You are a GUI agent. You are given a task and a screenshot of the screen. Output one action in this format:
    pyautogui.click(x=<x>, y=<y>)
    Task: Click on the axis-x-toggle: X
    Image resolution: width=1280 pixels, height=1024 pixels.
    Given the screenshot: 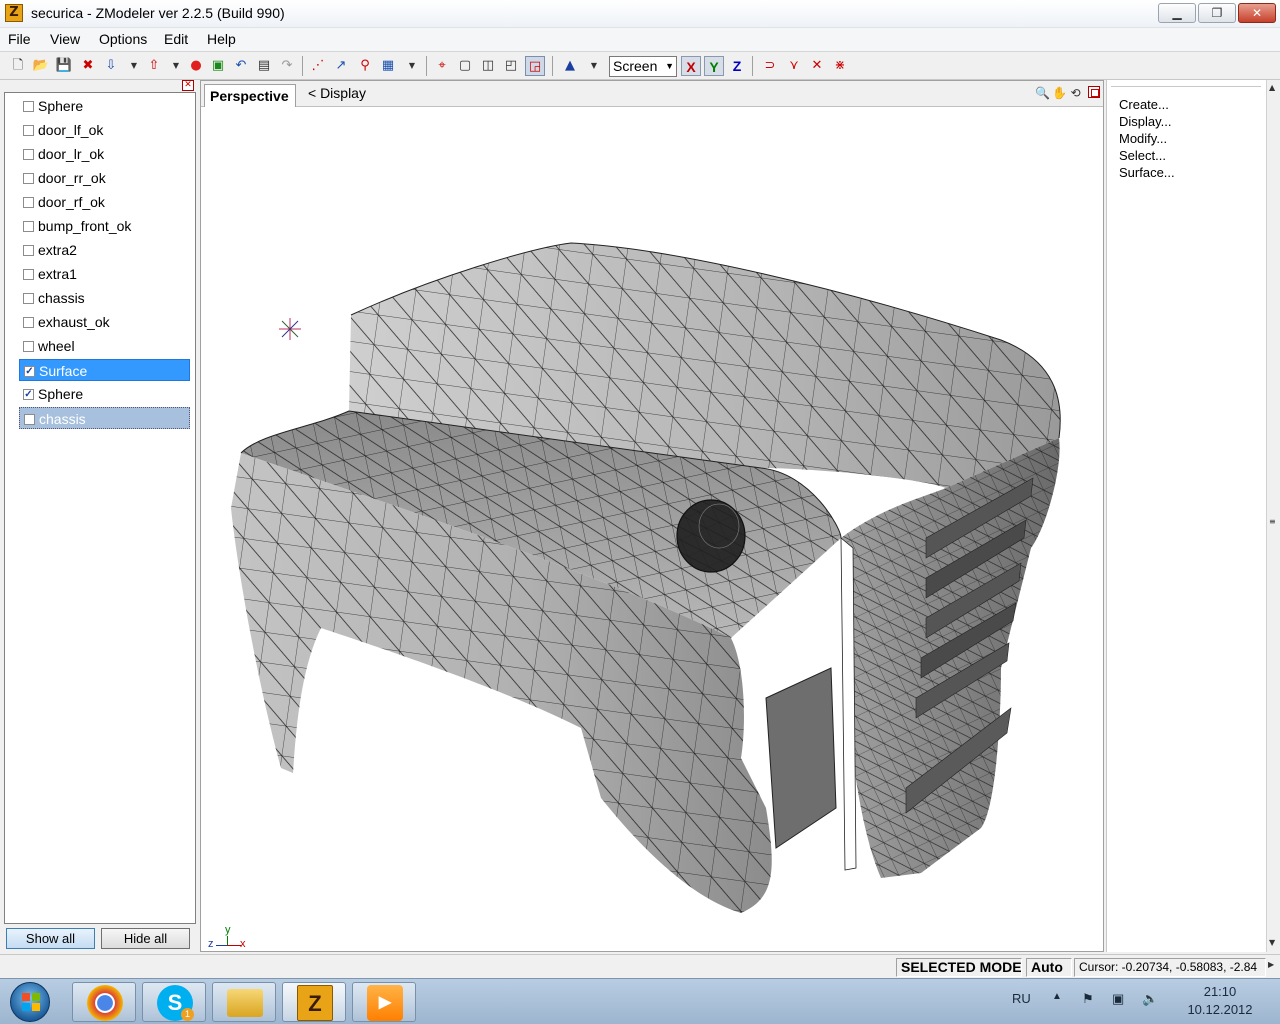 What is the action you would take?
    pyautogui.click(x=691, y=66)
    